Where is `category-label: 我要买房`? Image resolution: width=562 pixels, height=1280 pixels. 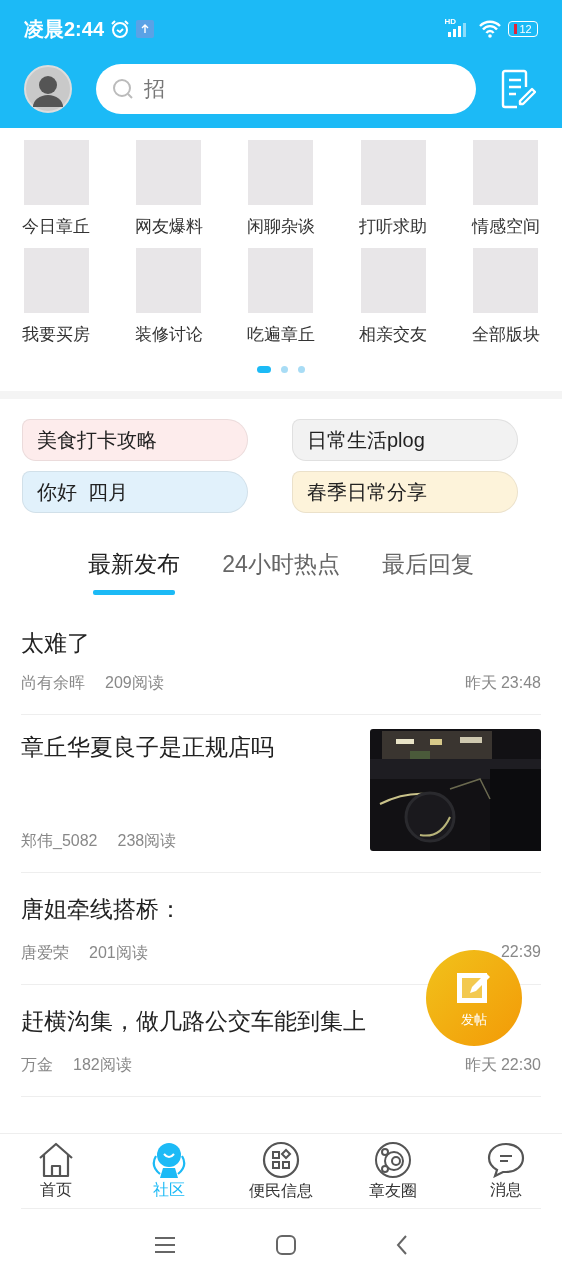 category-label: 我要买房 is located at coordinates (56, 334).